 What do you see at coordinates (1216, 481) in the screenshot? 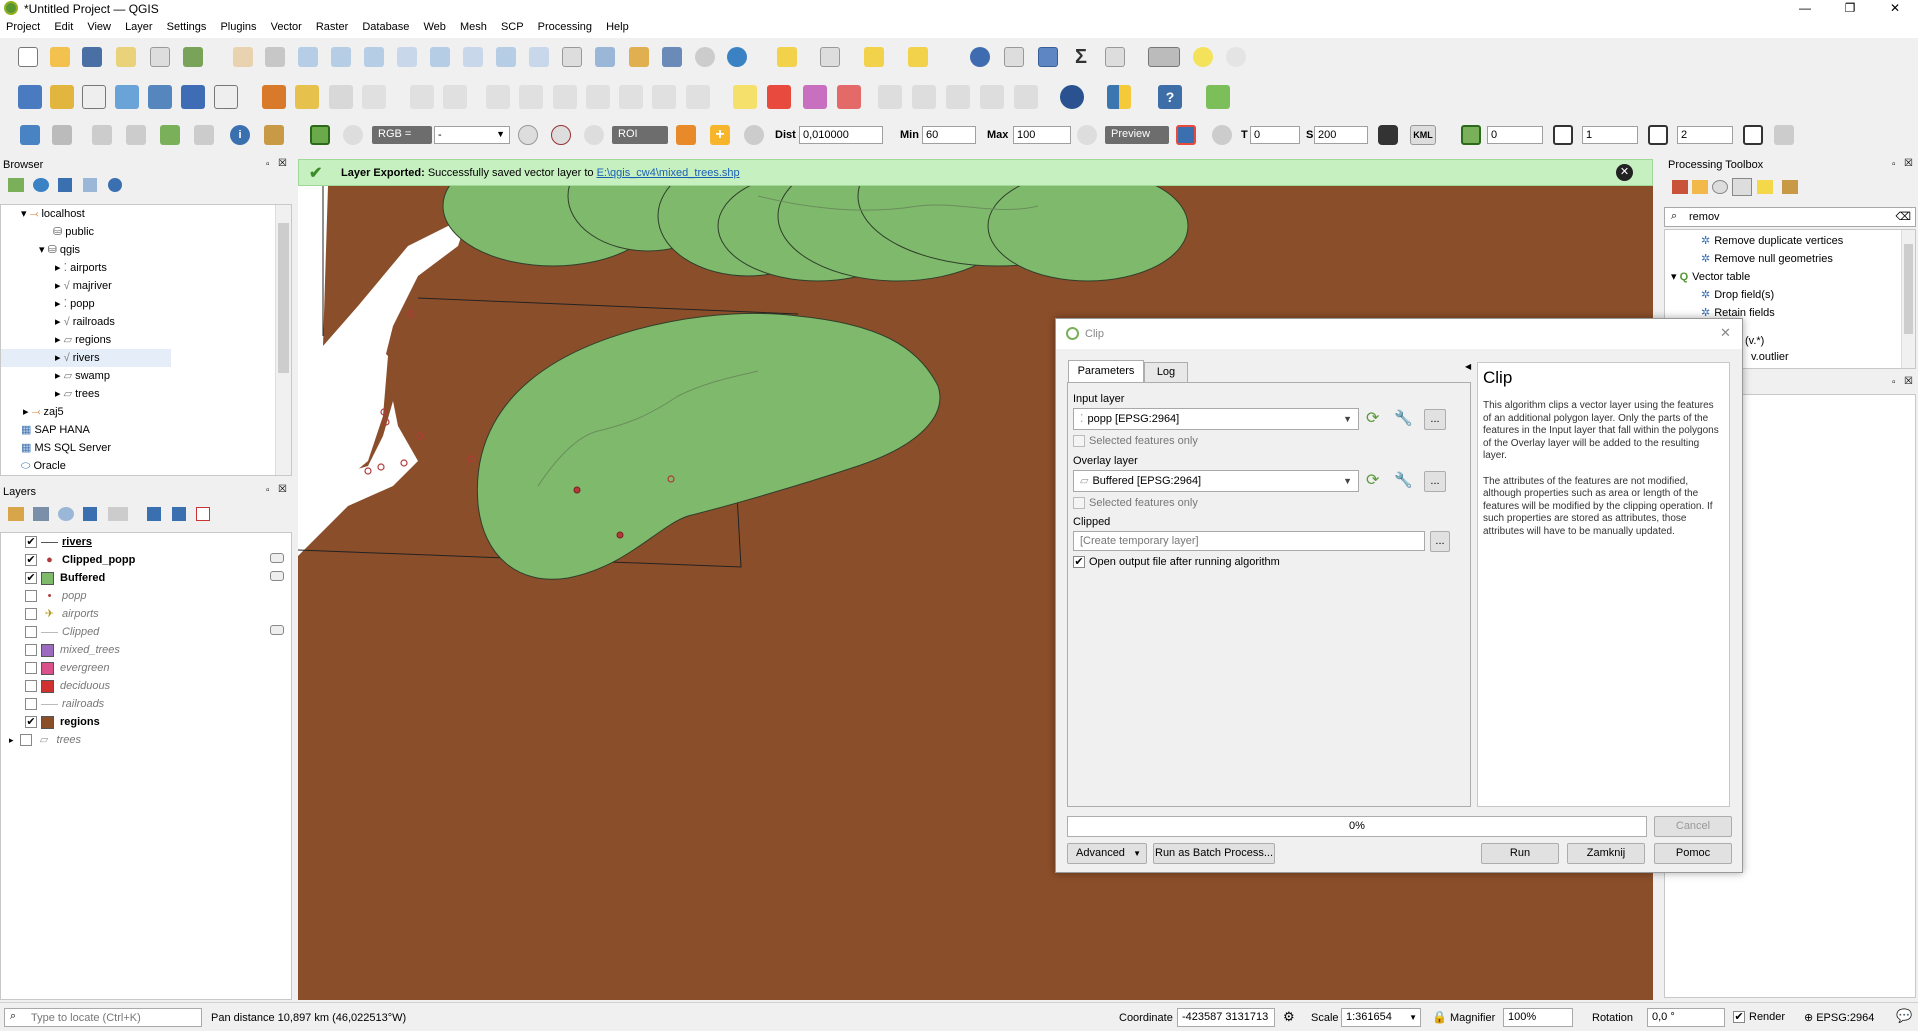
I see `overlay-layer-select: ▱ Buffered [EPSG:2964] ▼` at bounding box center [1216, 481].